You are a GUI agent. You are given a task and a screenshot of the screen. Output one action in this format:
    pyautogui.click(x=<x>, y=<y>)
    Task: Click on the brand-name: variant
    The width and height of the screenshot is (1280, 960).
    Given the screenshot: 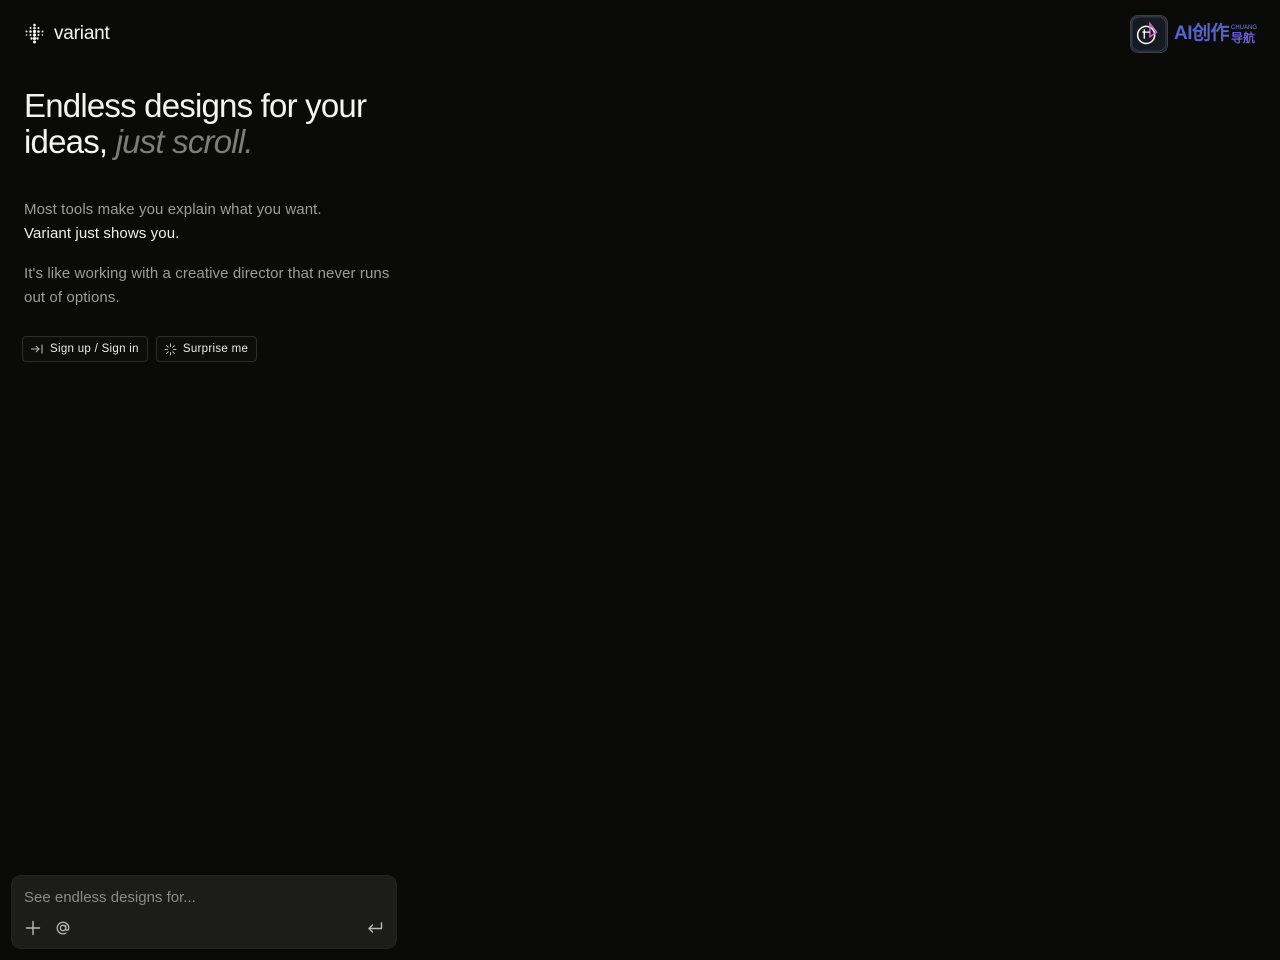 What is the action you would take?
    pyautogui.click(x=82, y=33)
    